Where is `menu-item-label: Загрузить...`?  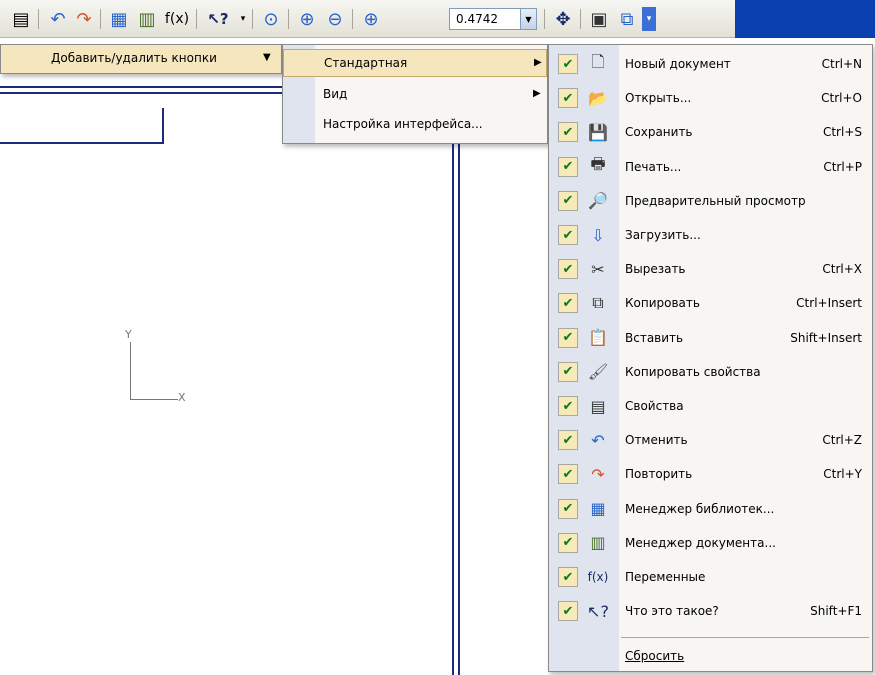
menu-item-label: Загрузить... is located at coordinates (663, 235).